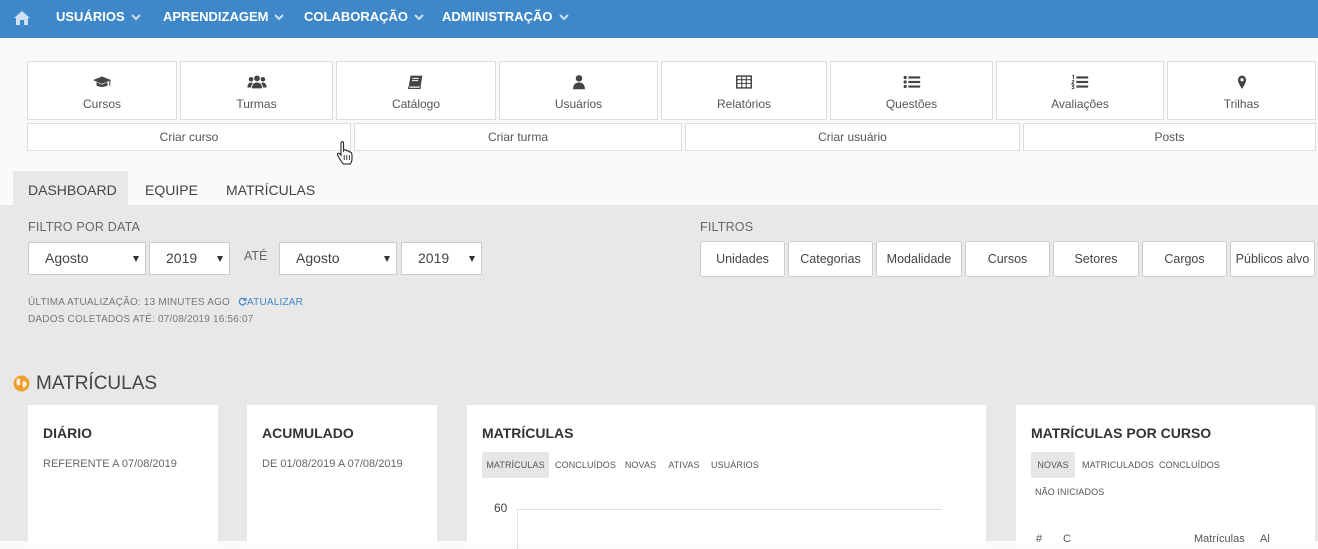 The width and height of the screenshot is (1318, 549). I want to click on to-month-select: Agosto, so click(338, 258).